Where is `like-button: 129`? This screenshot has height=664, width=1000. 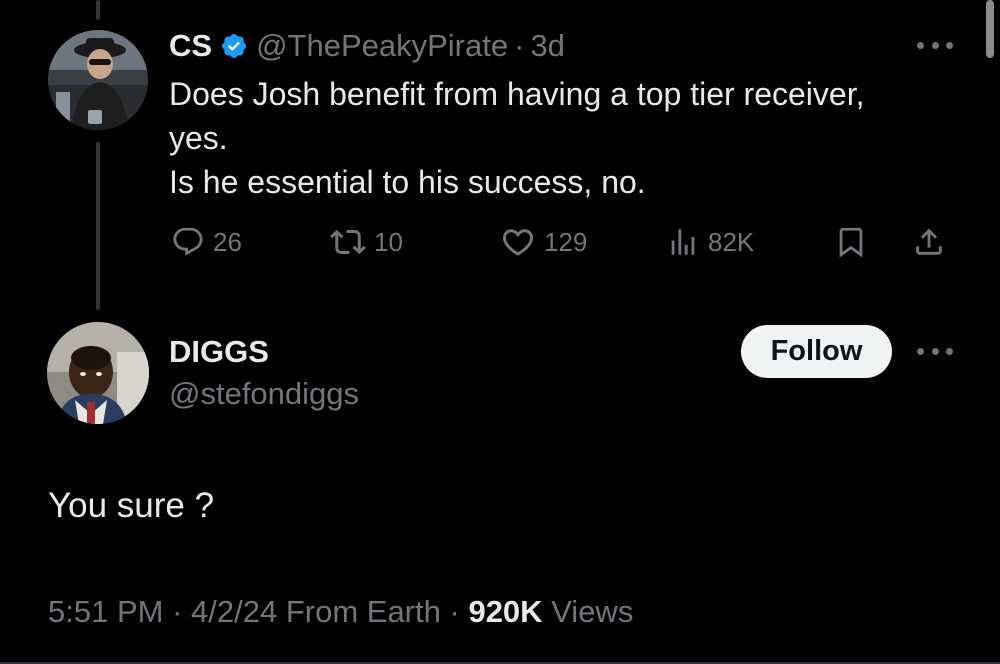 like-button: 129 is located at coordinates (543, 242).